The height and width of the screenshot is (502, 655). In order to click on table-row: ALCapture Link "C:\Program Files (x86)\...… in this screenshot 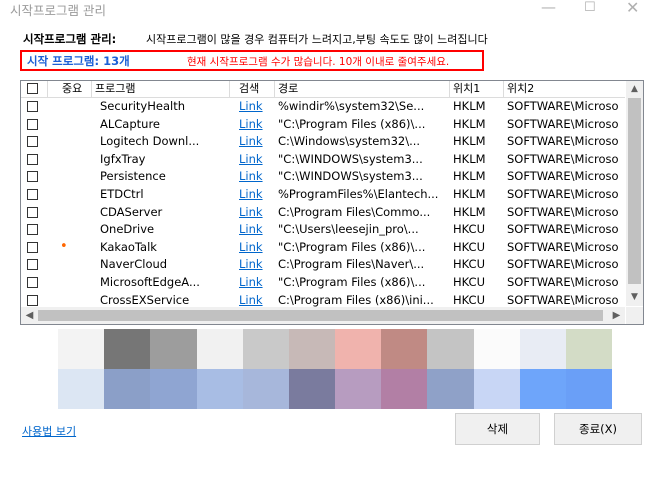, I will do `click(323, 125)`.